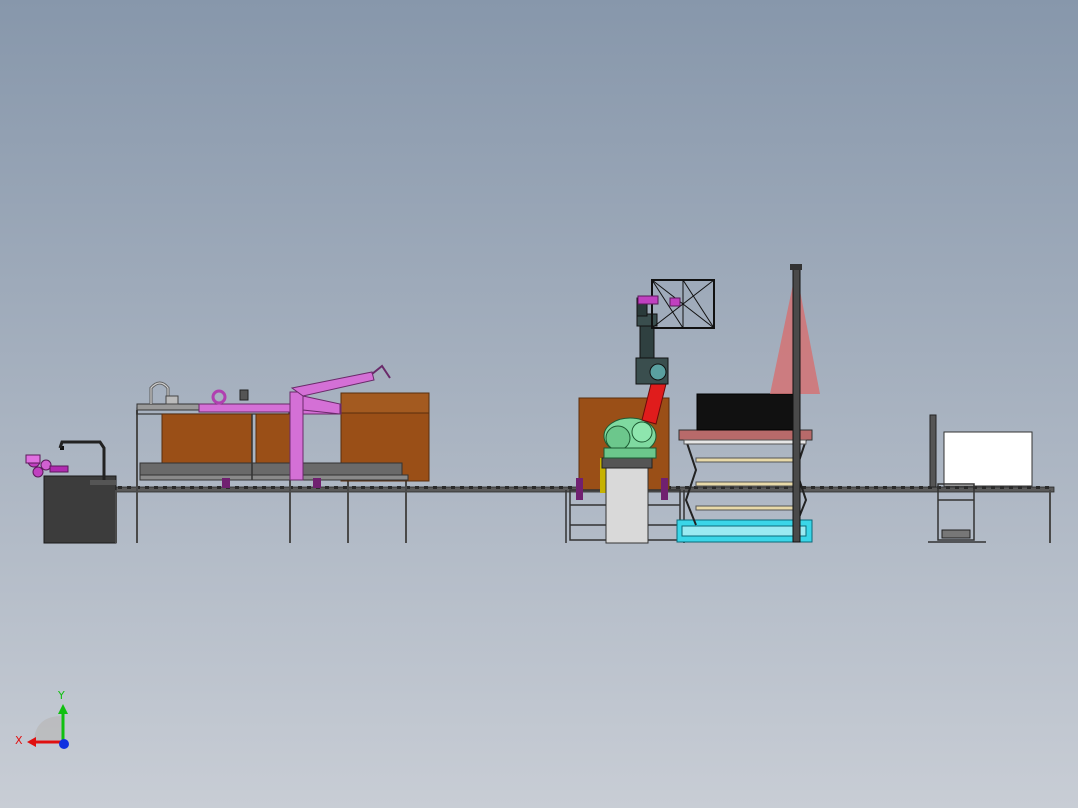  What do you see at coordinates (640, 411) in the screenshot?
I see `robot-cell` at bounding box center [640, 411].